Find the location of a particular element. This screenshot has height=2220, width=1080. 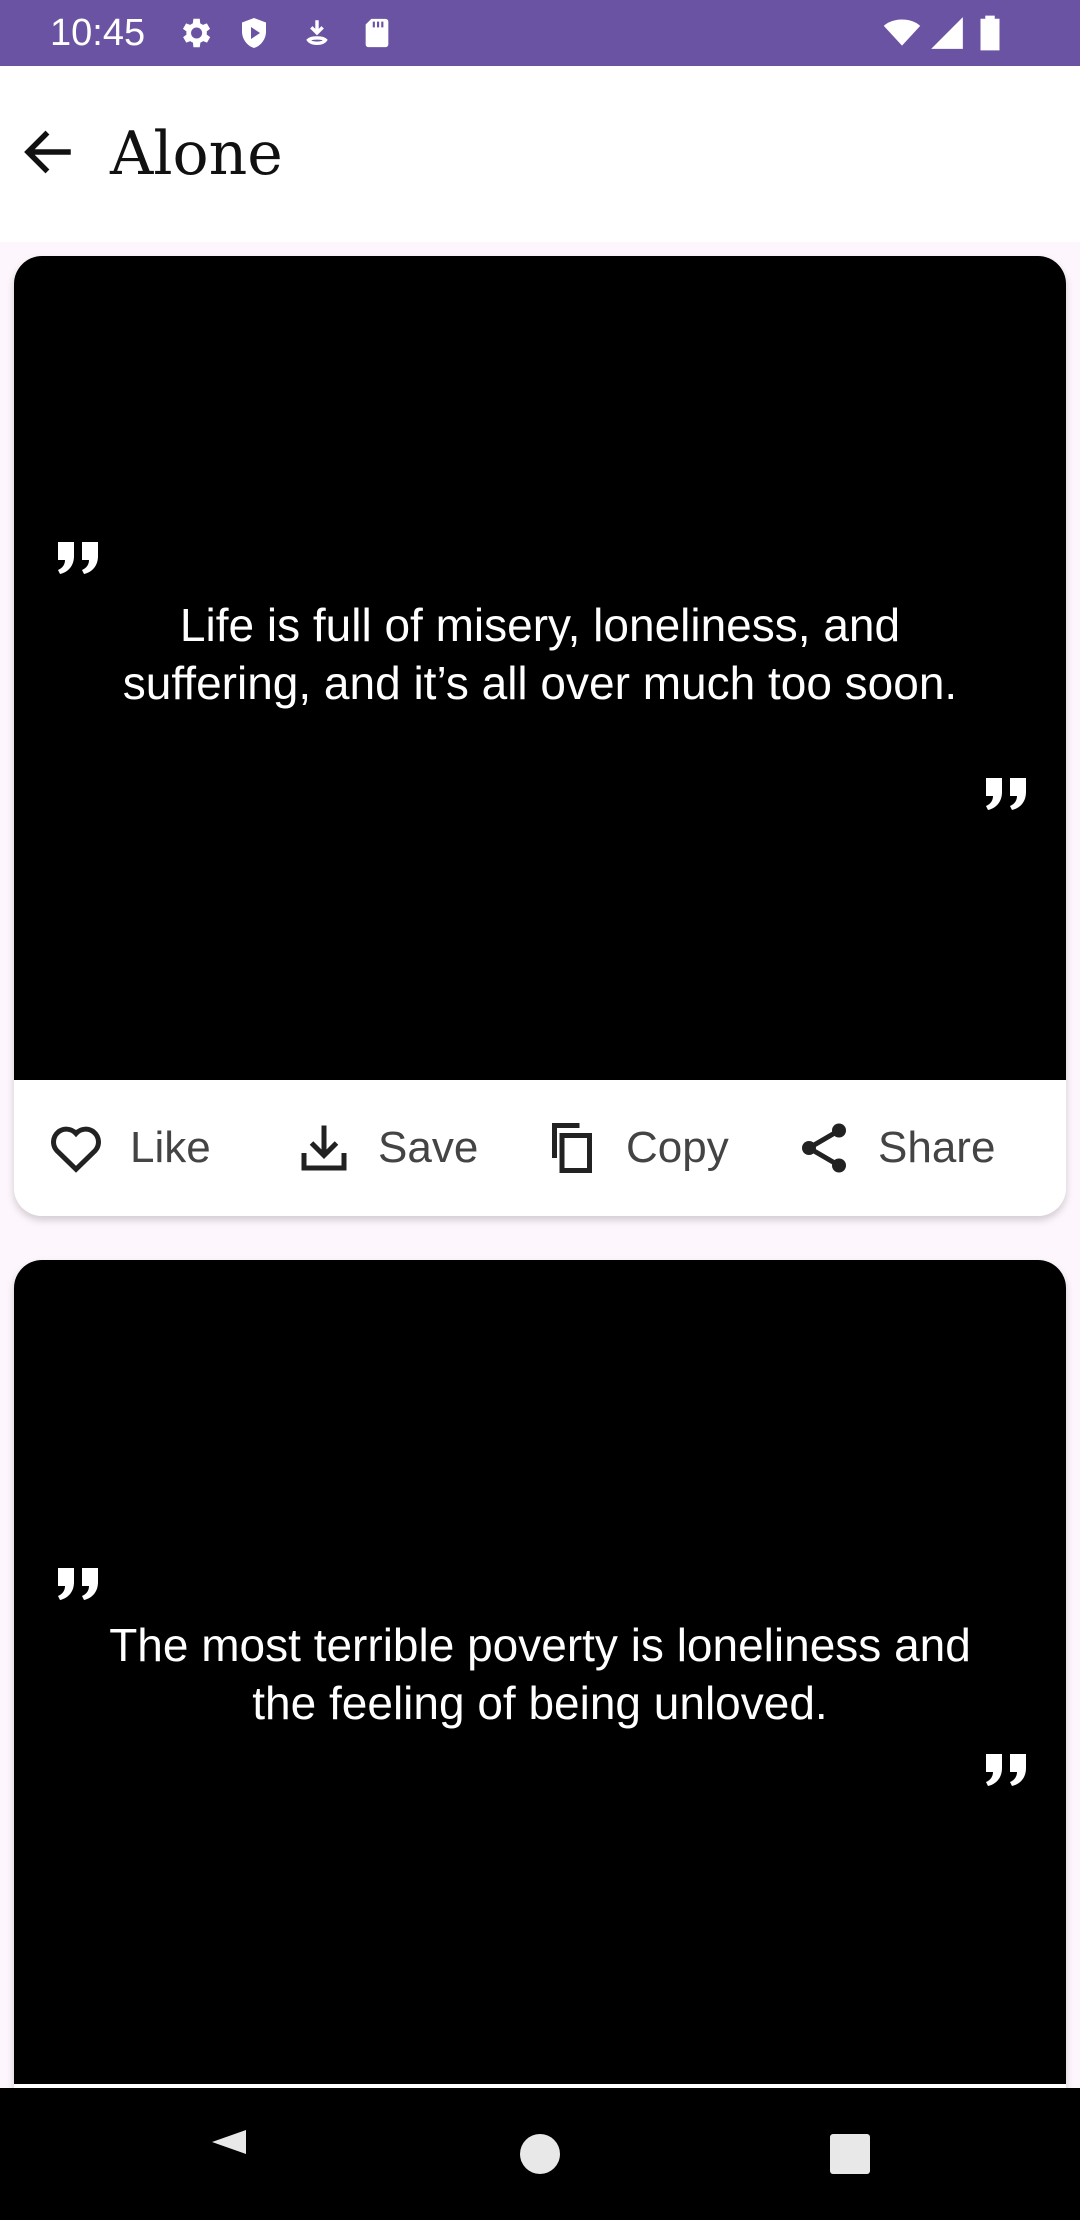

share-button: Share is located at coordinates (894, 1148).